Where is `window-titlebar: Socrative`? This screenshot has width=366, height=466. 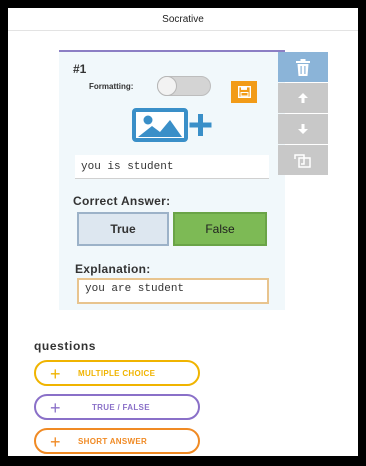
window-titlebar: Socrative is located at coordinates (183, 19).